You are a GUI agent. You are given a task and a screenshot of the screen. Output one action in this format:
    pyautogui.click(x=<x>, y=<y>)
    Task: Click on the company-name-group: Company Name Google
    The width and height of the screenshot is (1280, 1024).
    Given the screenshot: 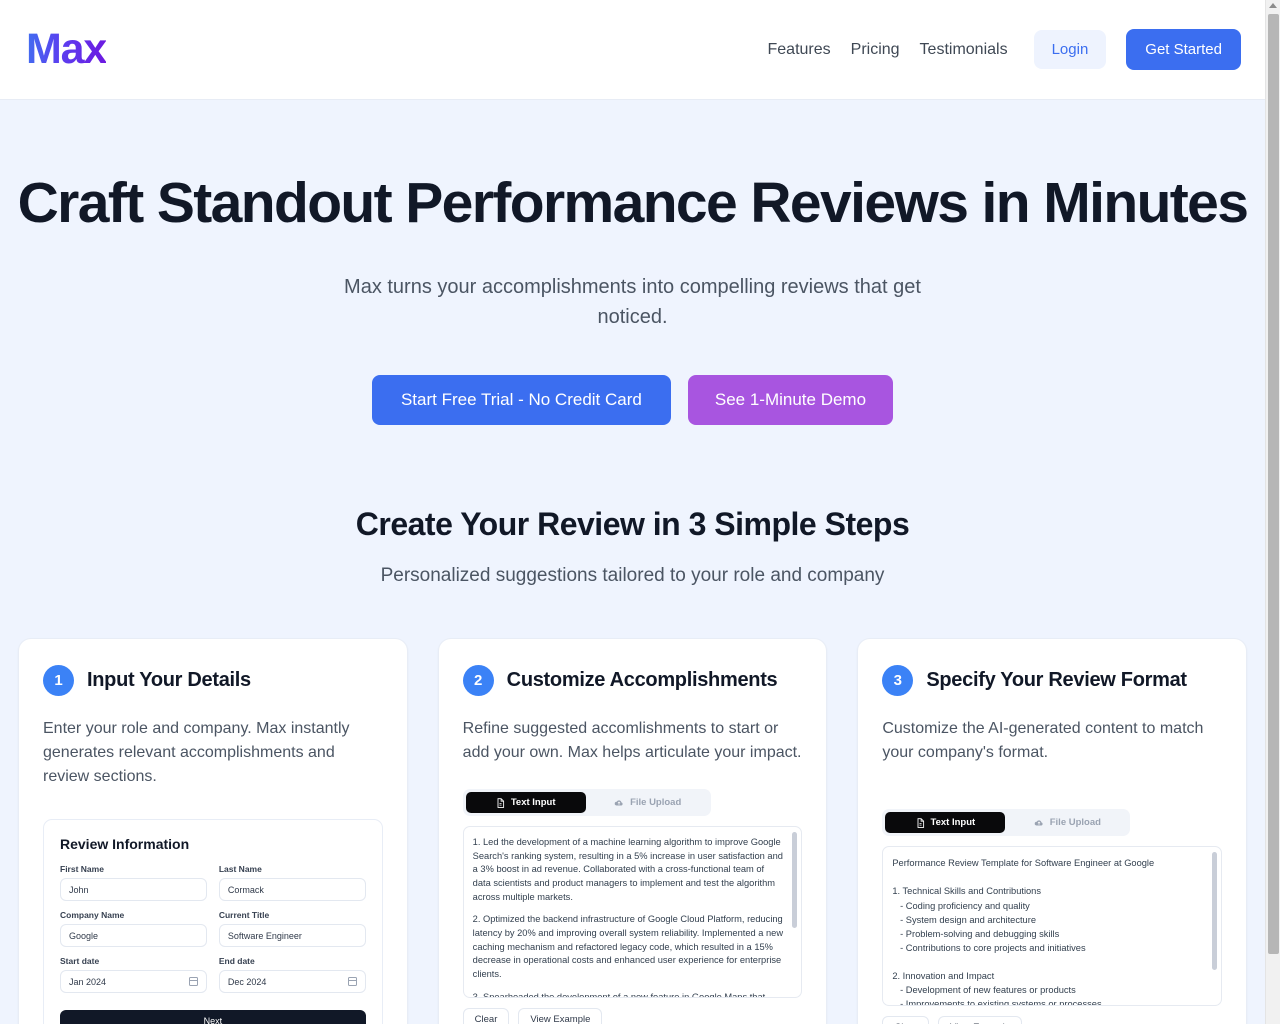 What is the action you would take?
    pyautogui.click(x=133, y=929)
    